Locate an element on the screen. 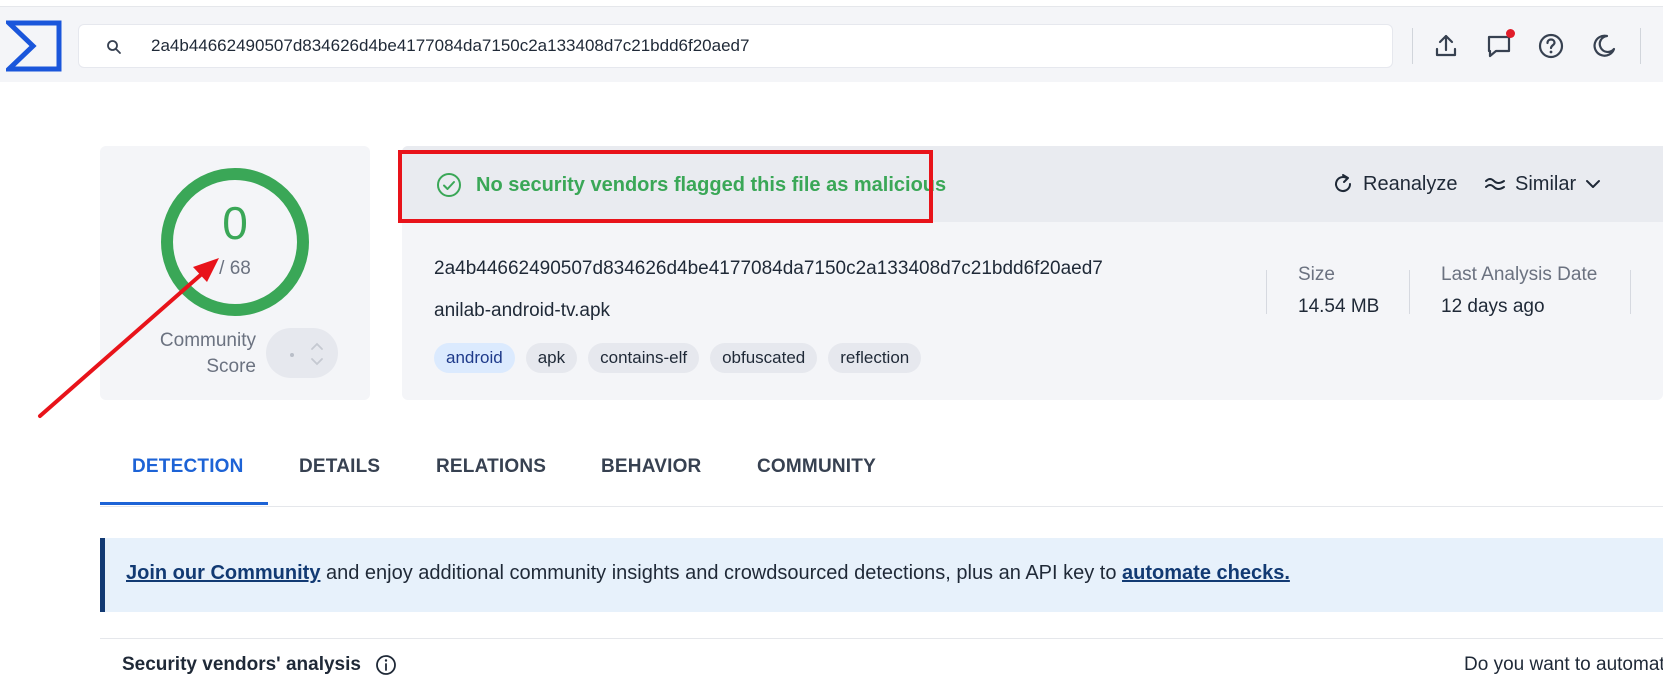  detection-count: 0 is located at coordinates (235, 223).